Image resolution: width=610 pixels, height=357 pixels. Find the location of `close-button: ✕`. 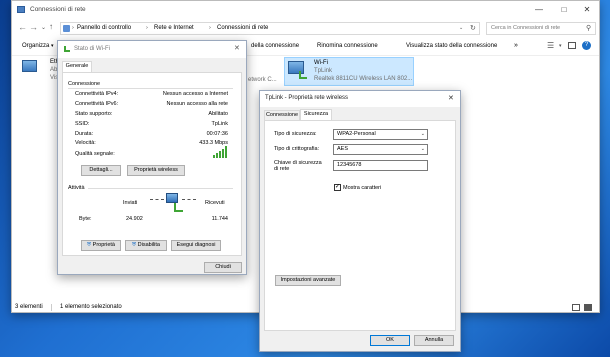

close-button: ✕ is located at coordinates (587, 10).